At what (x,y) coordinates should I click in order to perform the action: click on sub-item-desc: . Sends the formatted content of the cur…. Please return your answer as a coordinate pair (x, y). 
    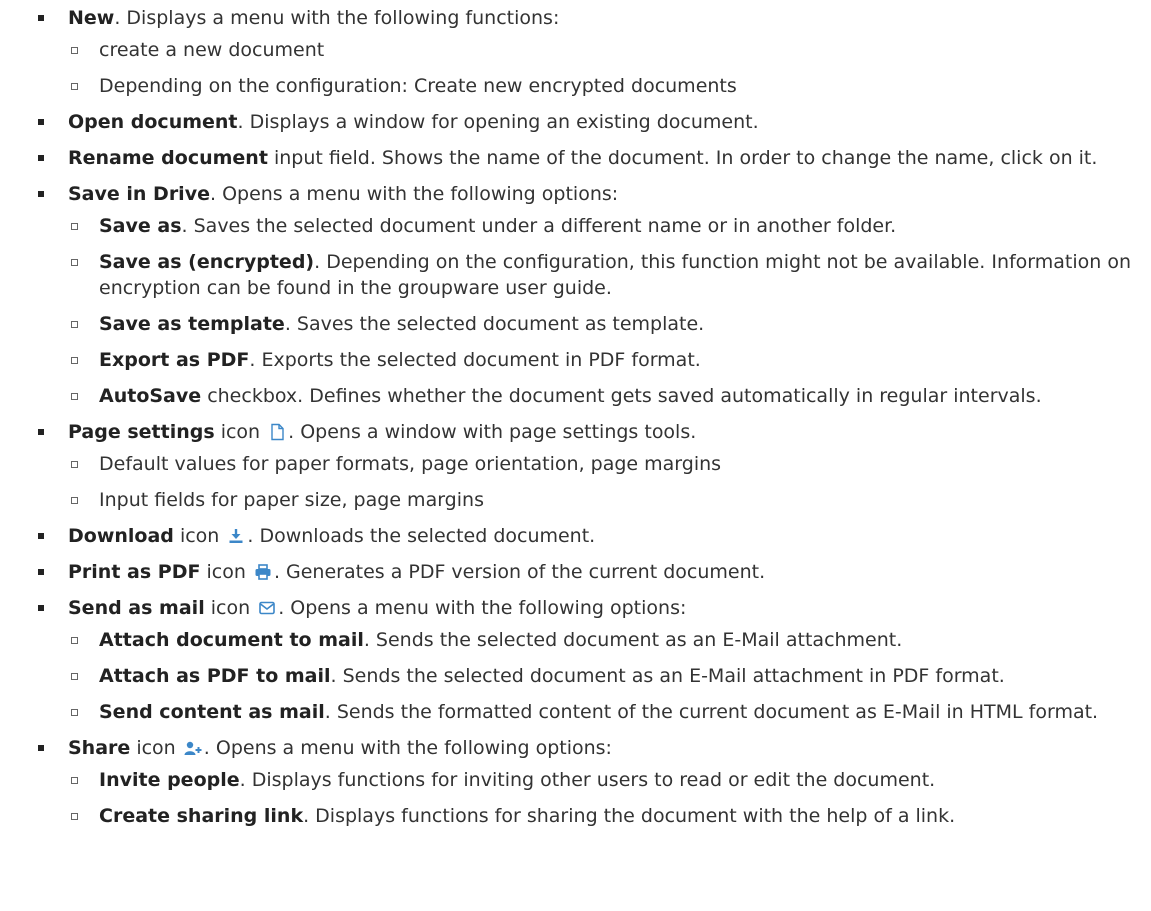
    Looking at the image, I should click on (711, 712).